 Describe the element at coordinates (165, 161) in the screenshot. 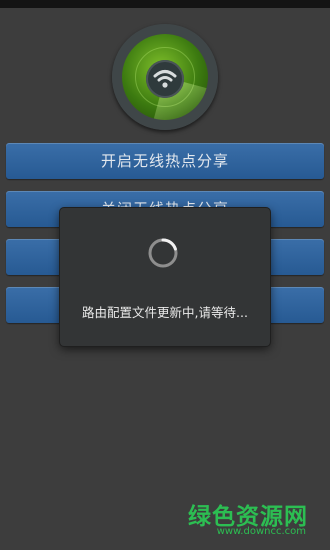

I see `start-hotspot-button: 开启无线热点分享` at that location.